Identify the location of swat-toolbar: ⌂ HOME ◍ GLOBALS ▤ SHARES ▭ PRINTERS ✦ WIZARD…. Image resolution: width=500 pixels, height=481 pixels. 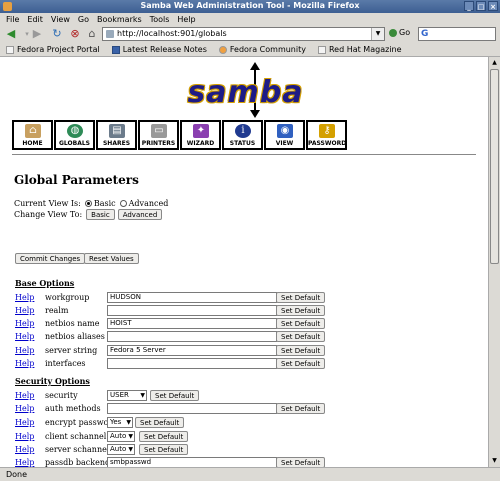
(179, 135).